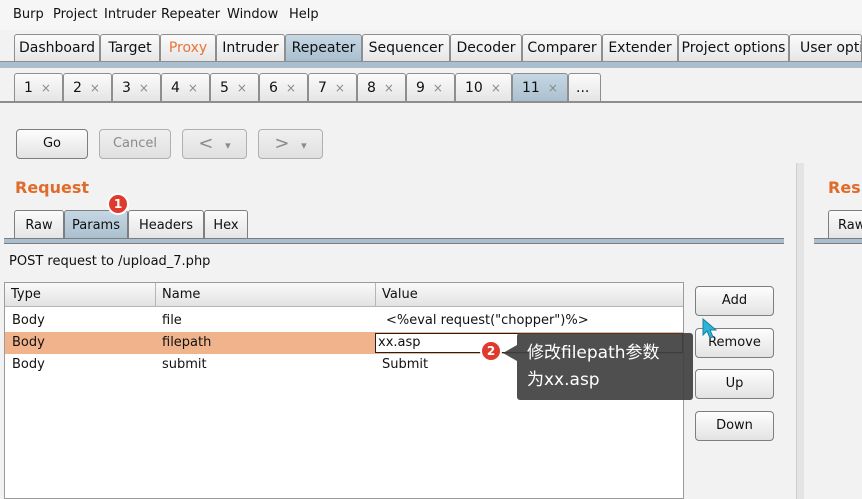  Describe the element at coordinates (431, 64) in the screenshot. I see `main-tab-divider` at that location.